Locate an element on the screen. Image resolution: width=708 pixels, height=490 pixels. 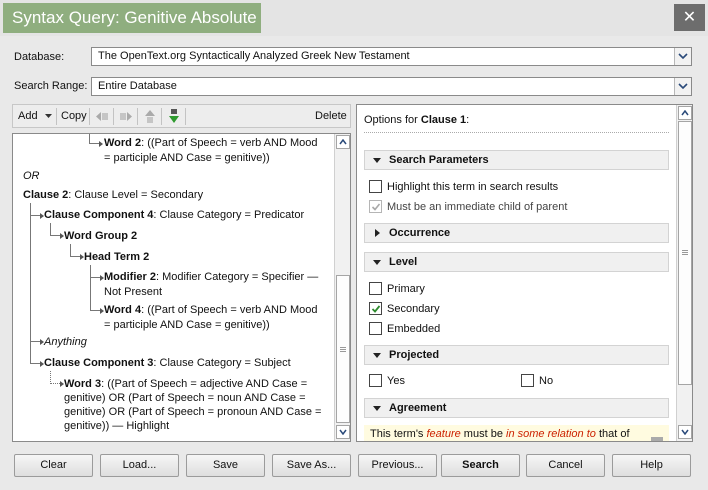
save-button: Save is located at coordinates (225, 465).